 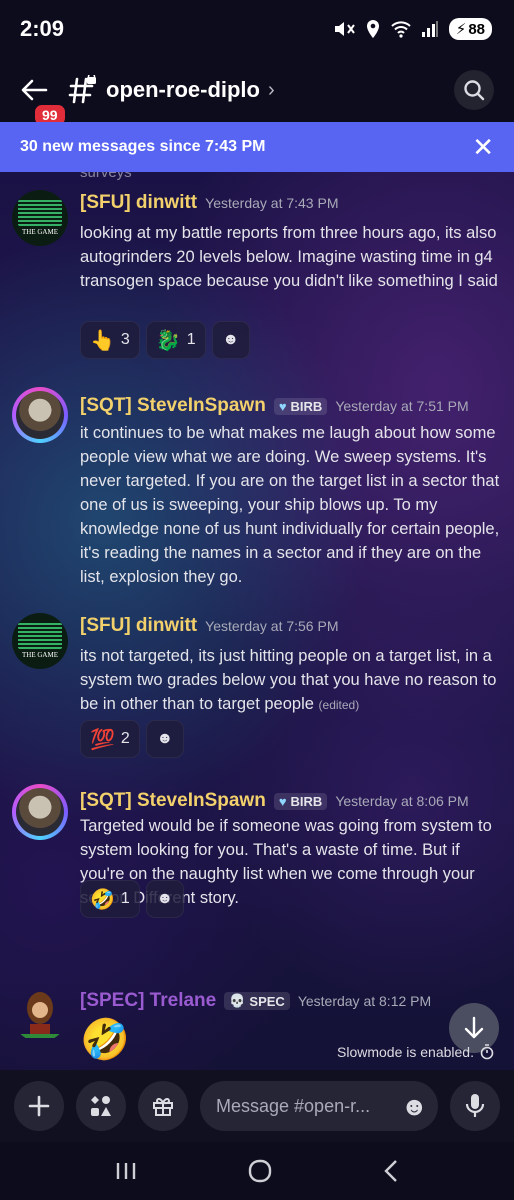 I want to click on reactions: 🤣 1 ☻, so click(x=132, y=899).